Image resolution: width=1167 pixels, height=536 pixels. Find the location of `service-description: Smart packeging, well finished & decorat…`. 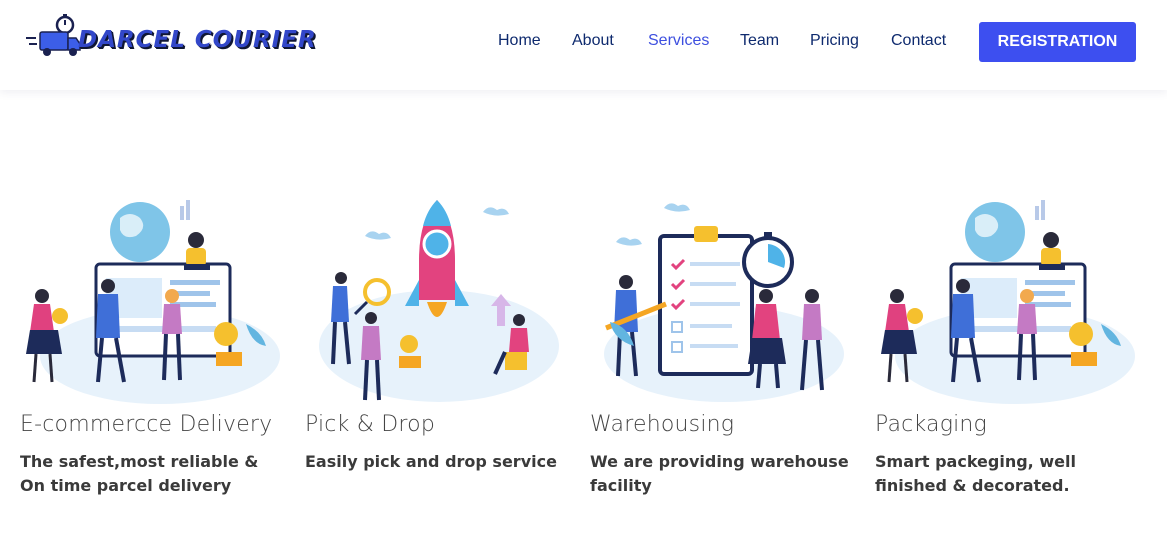

service-description: Smart packeging, well finished & decorat… is located at coordinates (975, 473).